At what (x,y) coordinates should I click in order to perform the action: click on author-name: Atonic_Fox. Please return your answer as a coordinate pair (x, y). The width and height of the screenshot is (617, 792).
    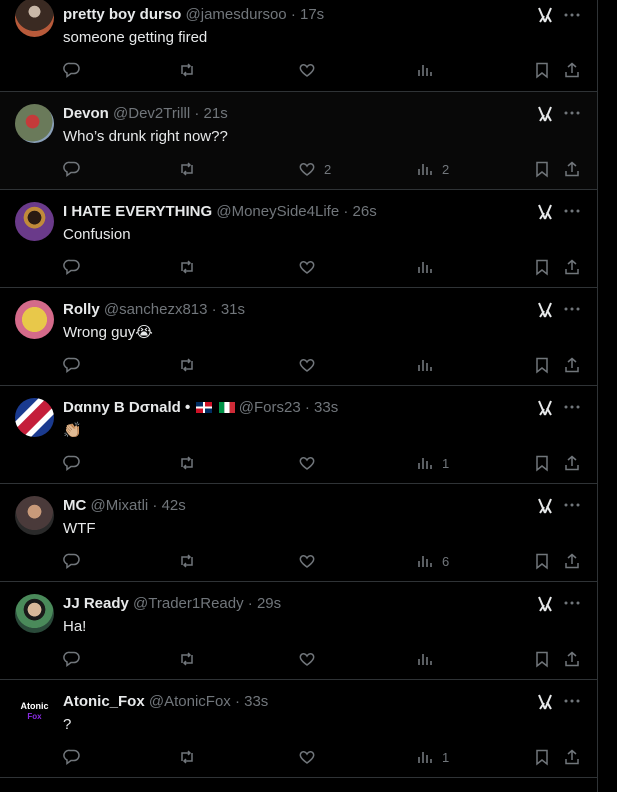
    Looking at the image, I should click on (104, 701).